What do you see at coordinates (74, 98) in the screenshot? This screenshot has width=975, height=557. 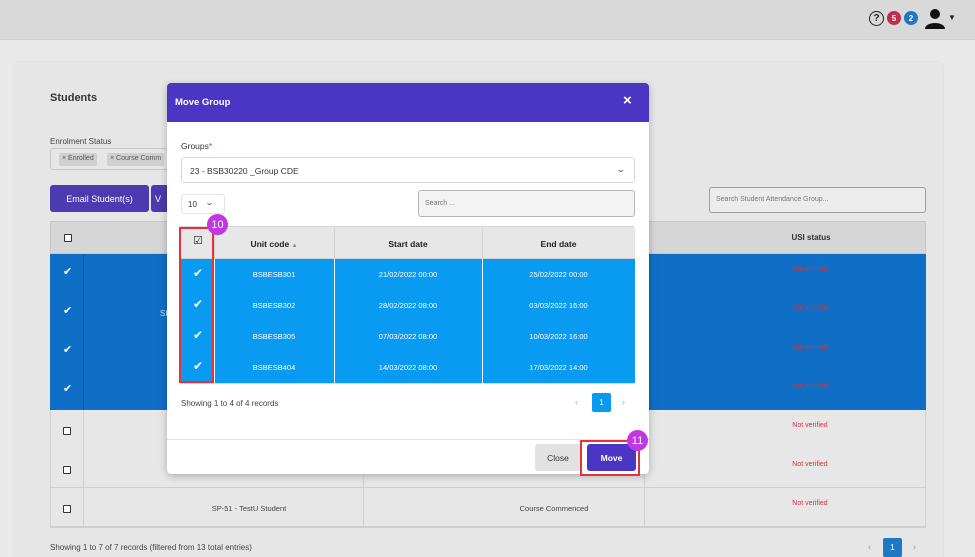 I see `page-title: Students` at bounding box center [74, 98].